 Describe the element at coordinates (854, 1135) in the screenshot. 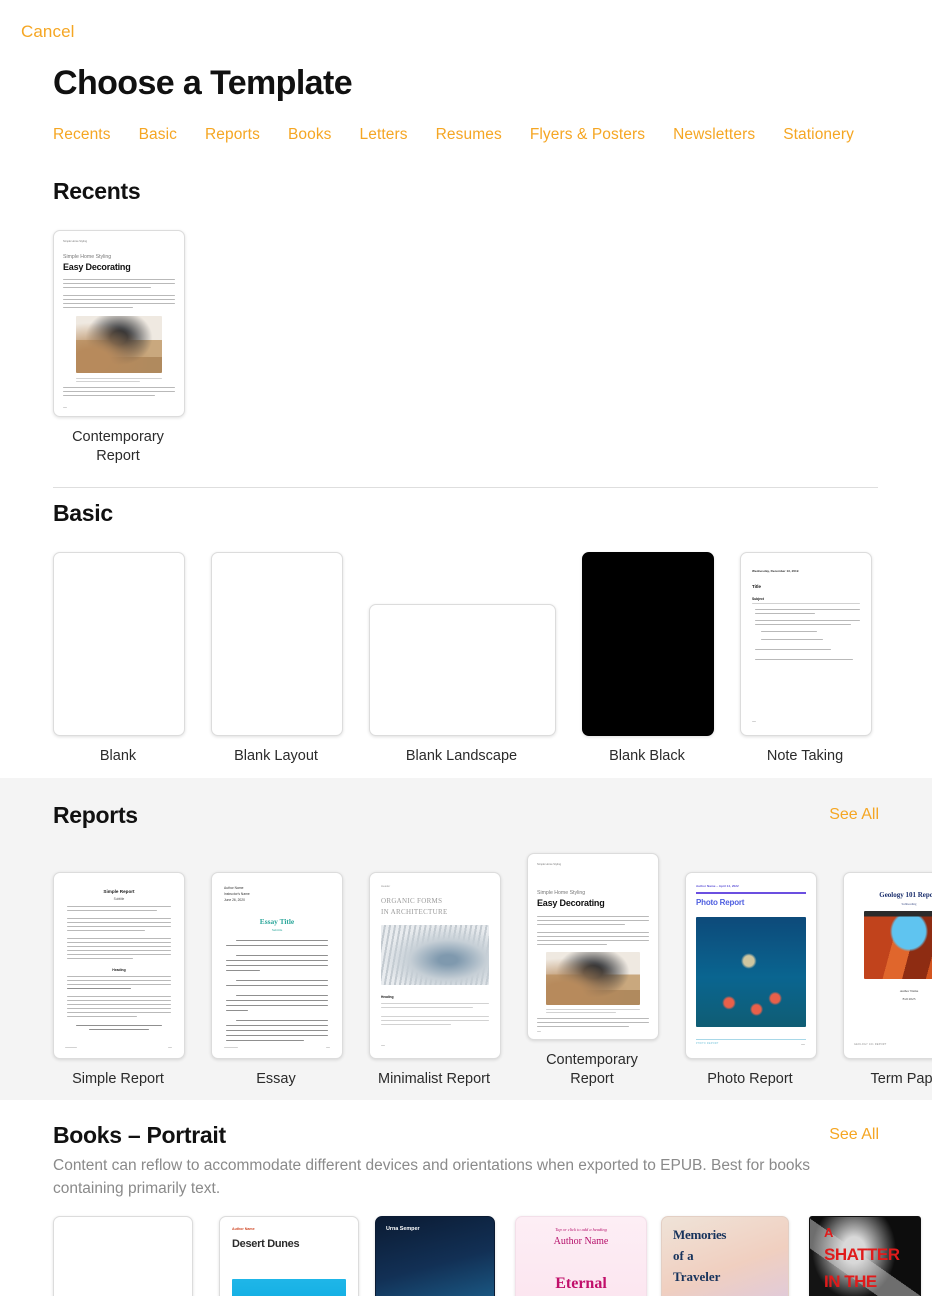

I see `see-all-books-portrait: See All` at that location.